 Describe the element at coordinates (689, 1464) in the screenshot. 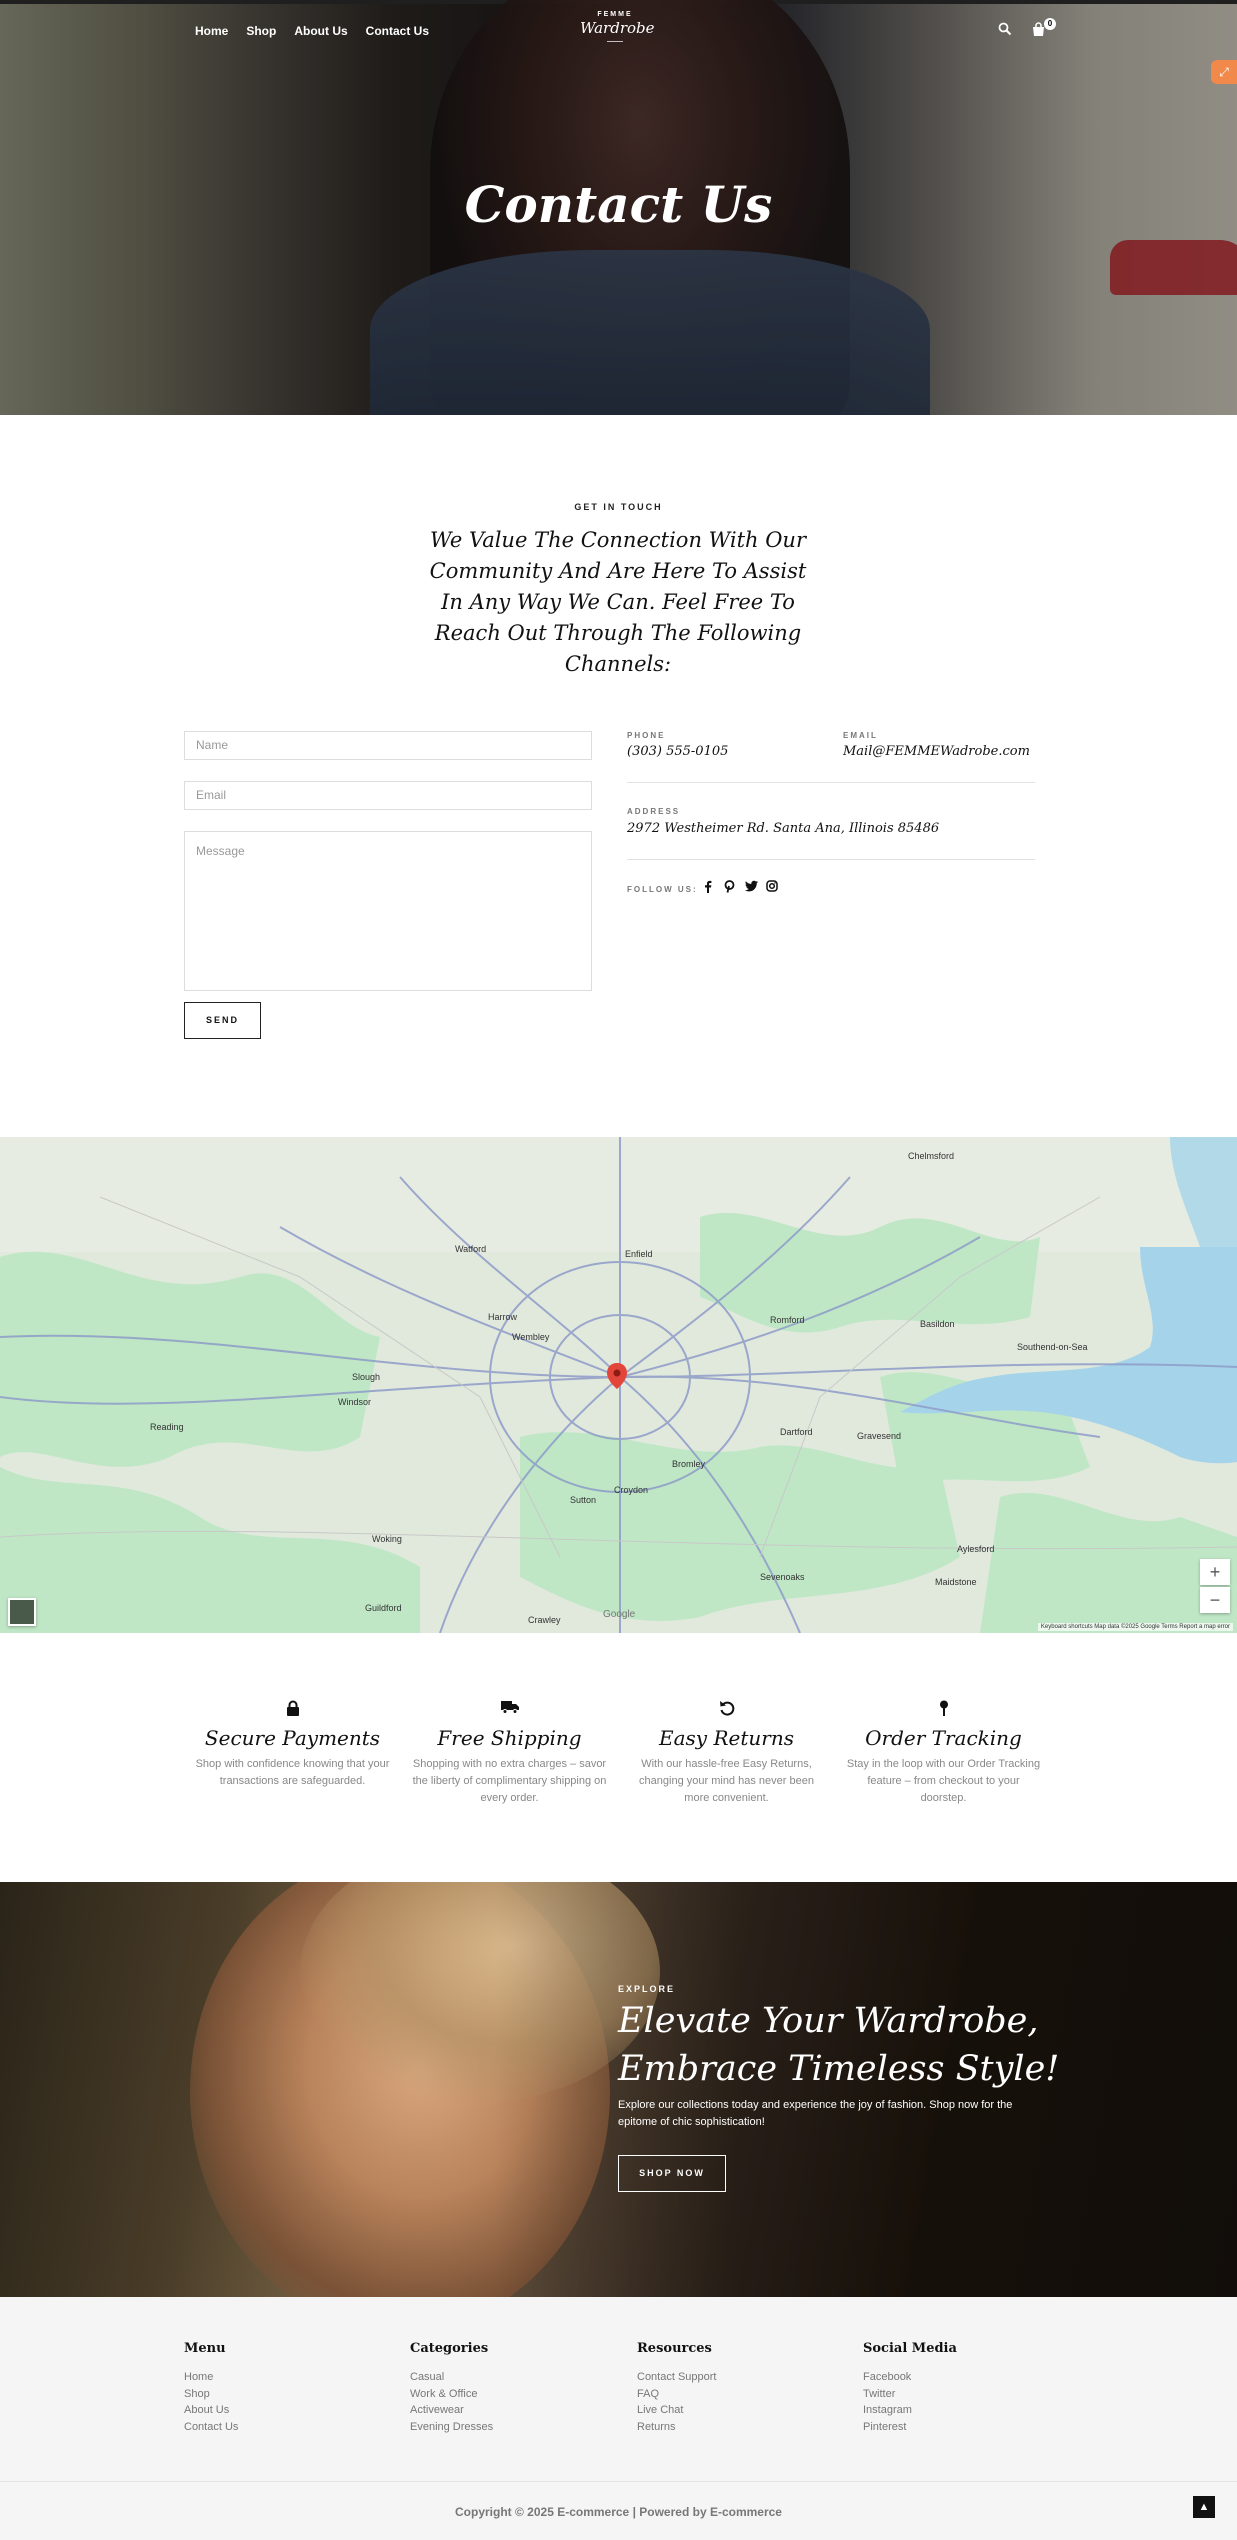

I see `map-place-label: Bromley` at that location.